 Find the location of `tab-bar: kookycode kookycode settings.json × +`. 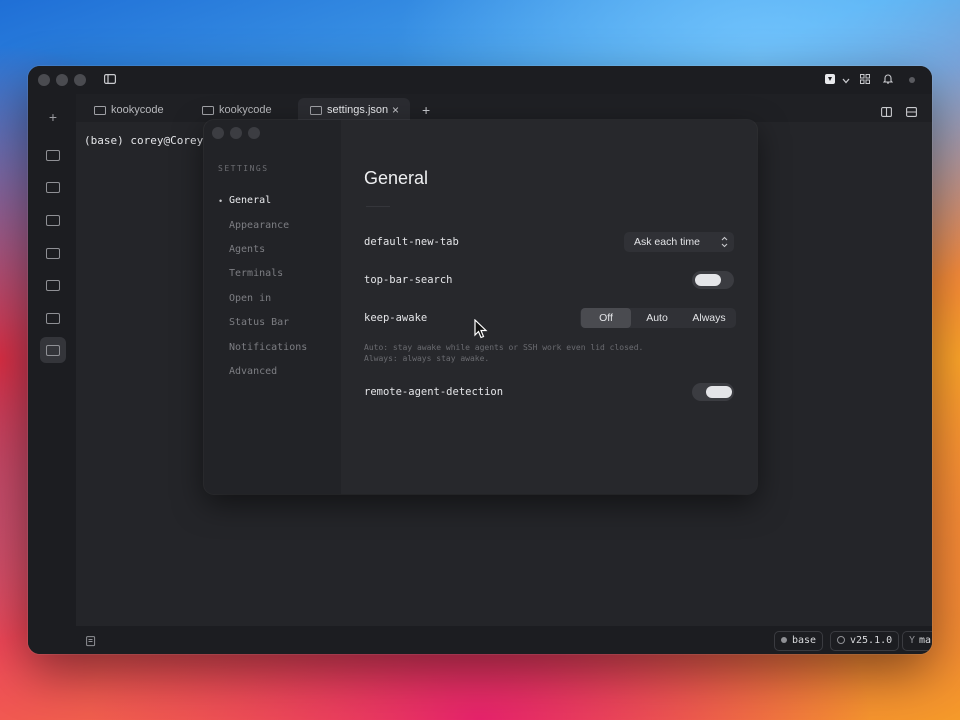

tab-bar: kookycode kookycode settings.json × + is located at coordinates (504, 109).